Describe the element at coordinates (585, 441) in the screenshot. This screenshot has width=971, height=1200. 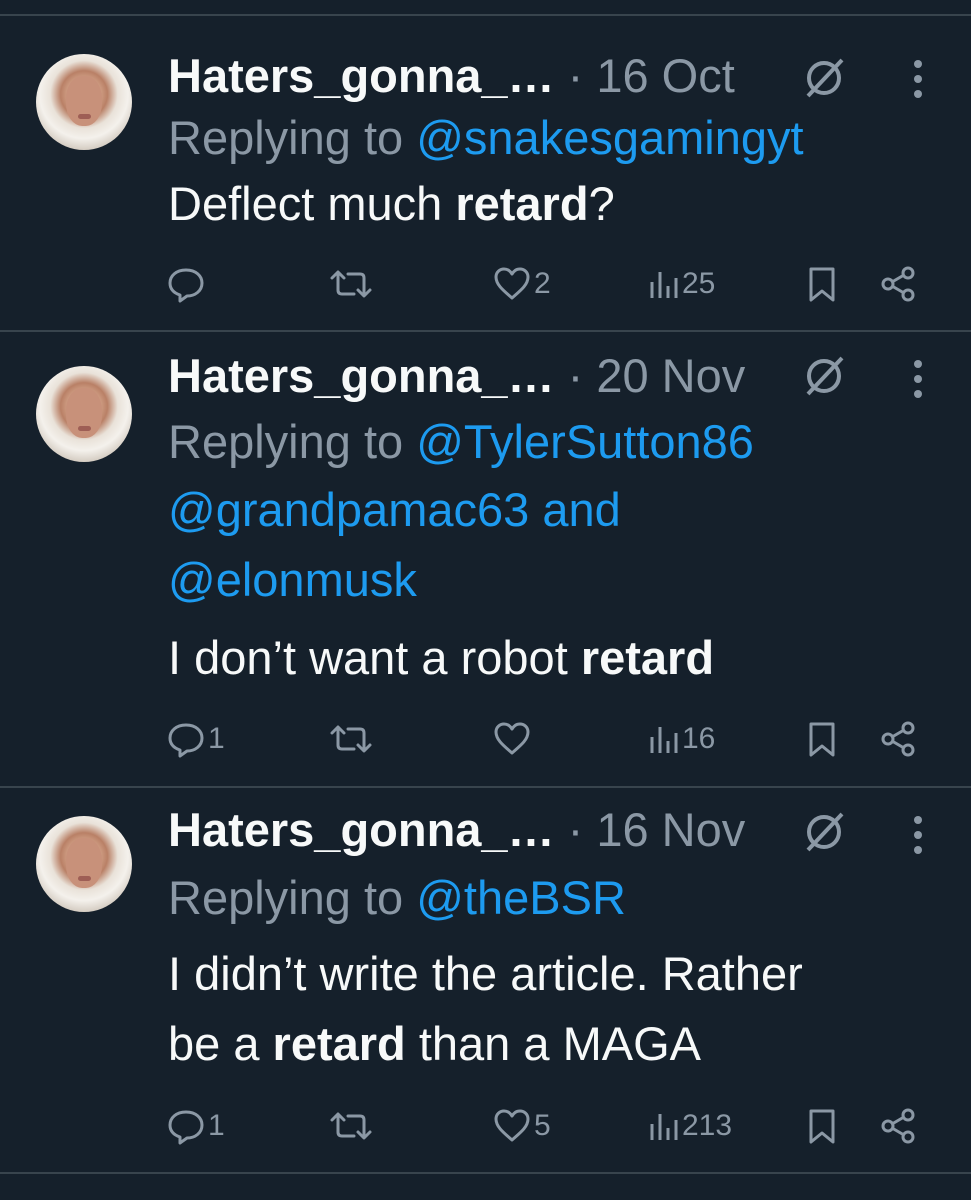
I see `mention-link: @TylerSutton86` at that location.